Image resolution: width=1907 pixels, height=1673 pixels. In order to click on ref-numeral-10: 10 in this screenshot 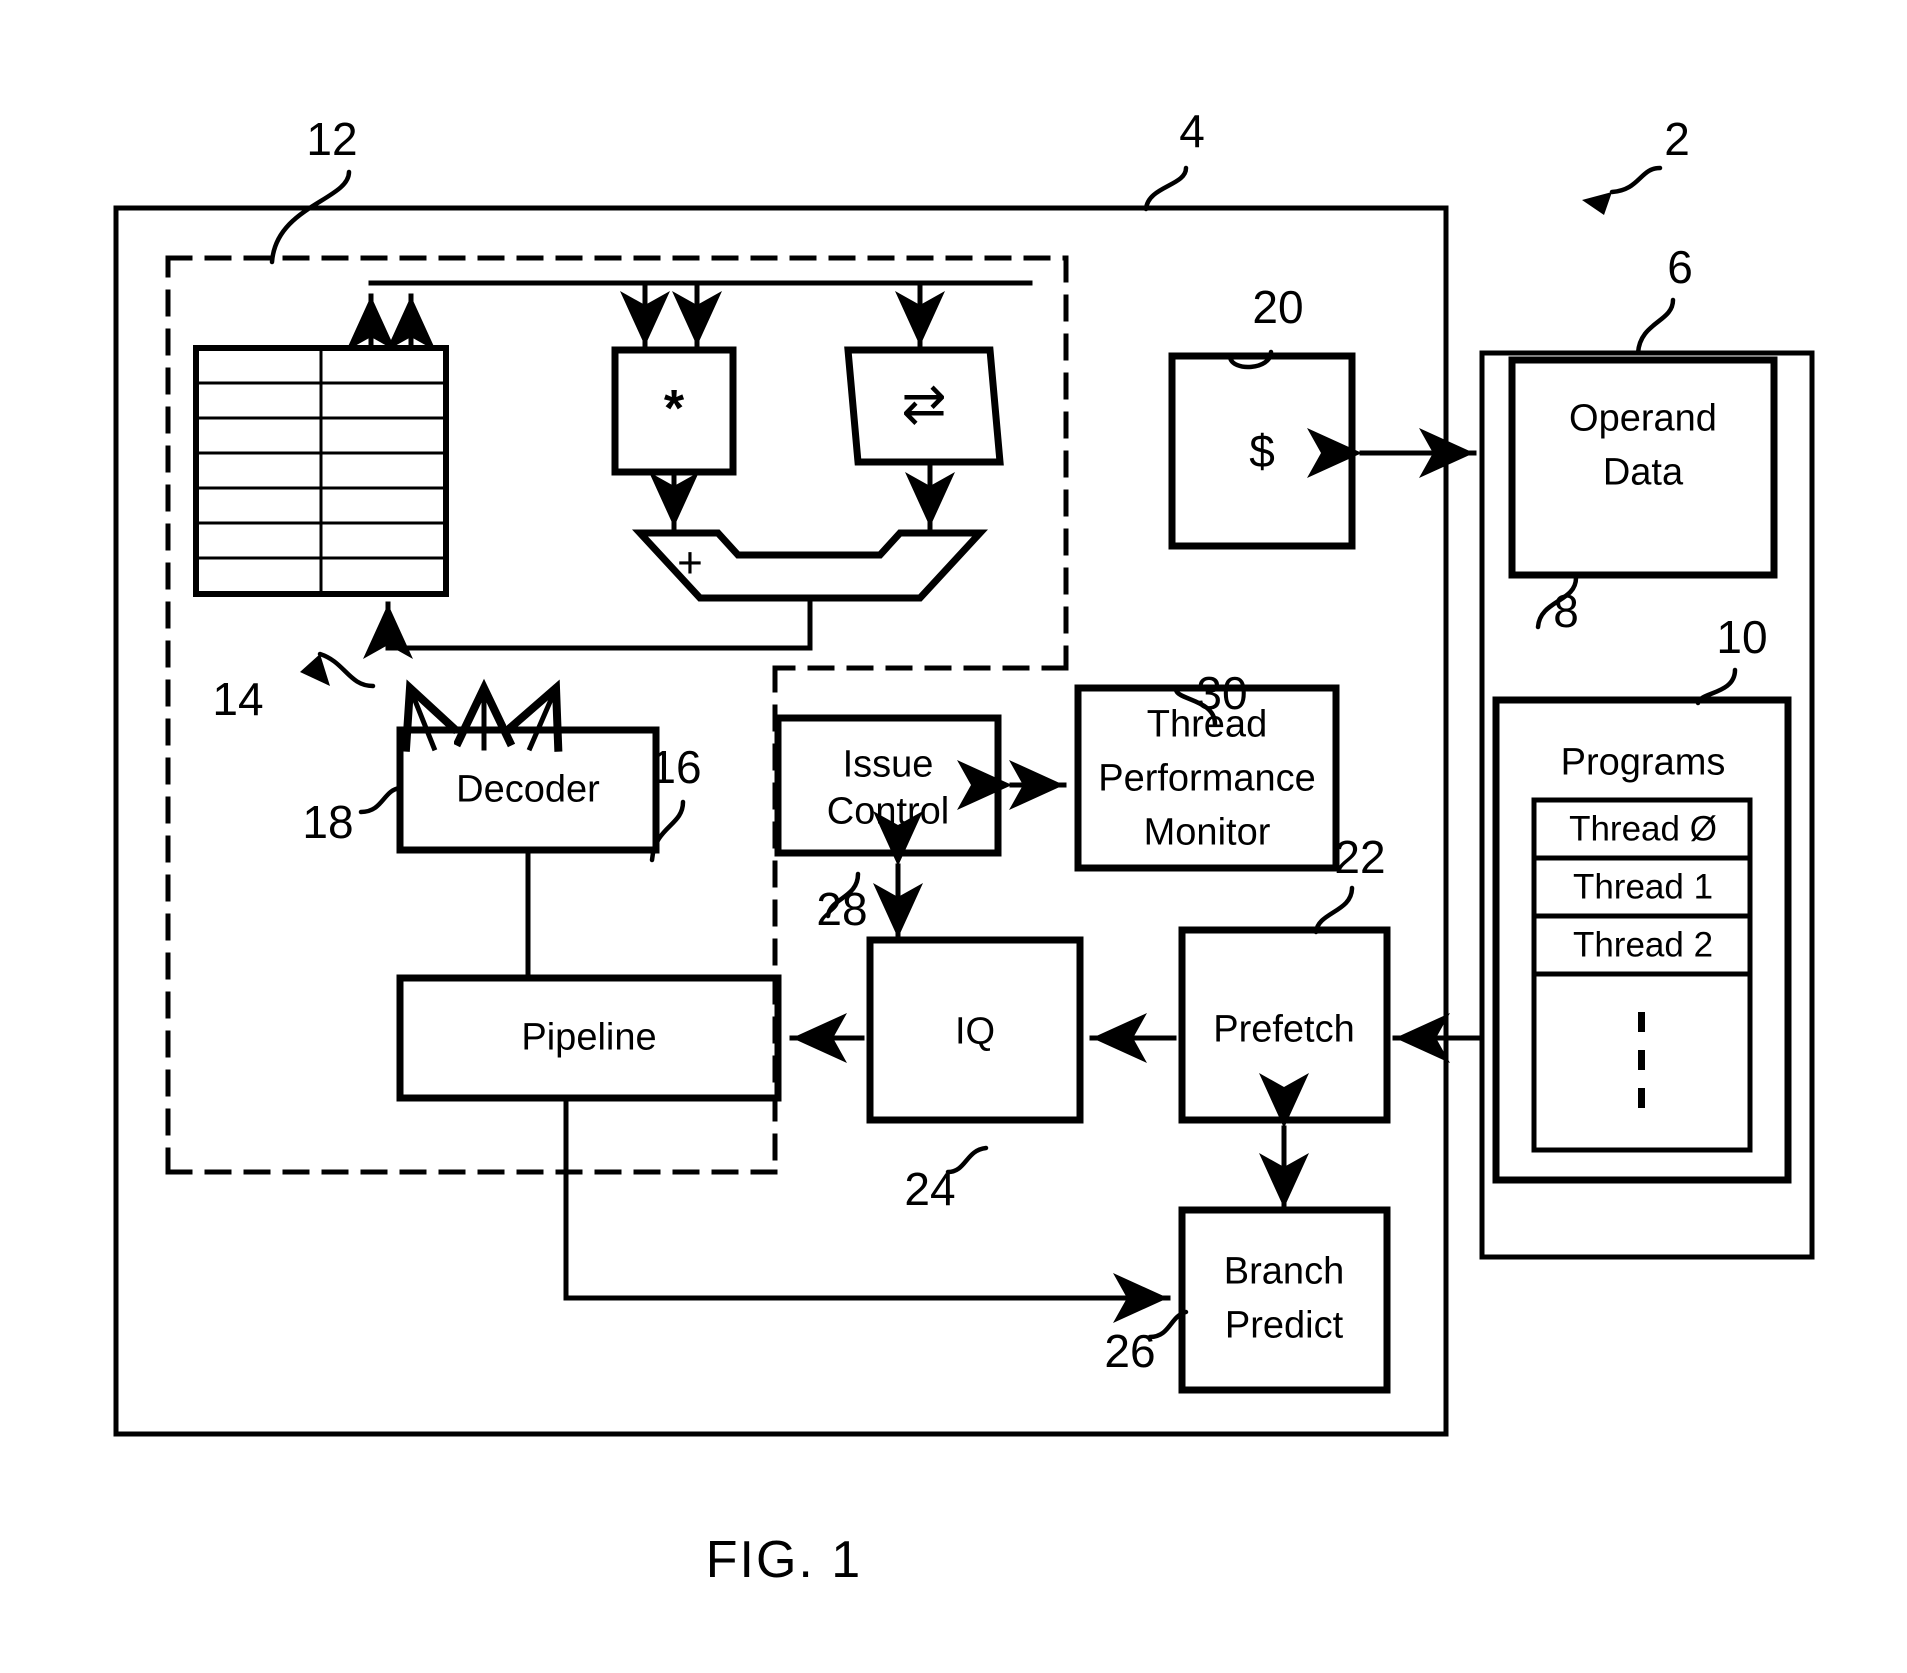, I will do `click(1742, 637)`.